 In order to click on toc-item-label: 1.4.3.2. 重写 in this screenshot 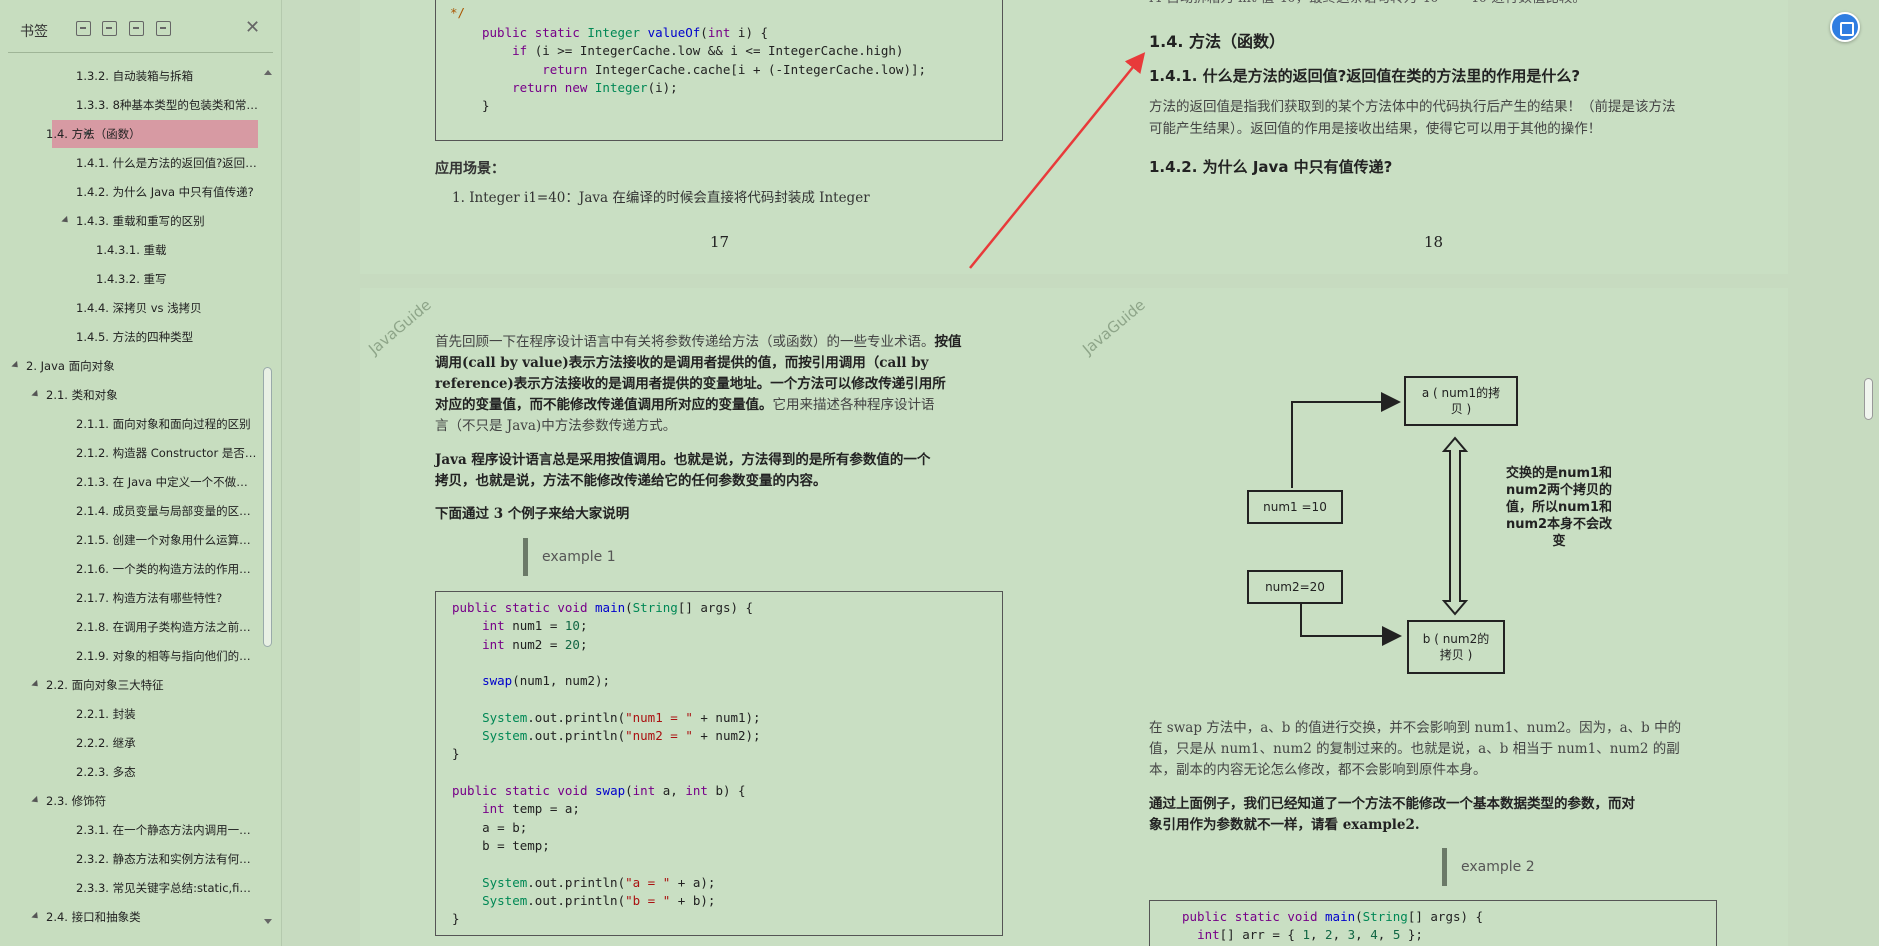, I will do `click(131, 279)`.